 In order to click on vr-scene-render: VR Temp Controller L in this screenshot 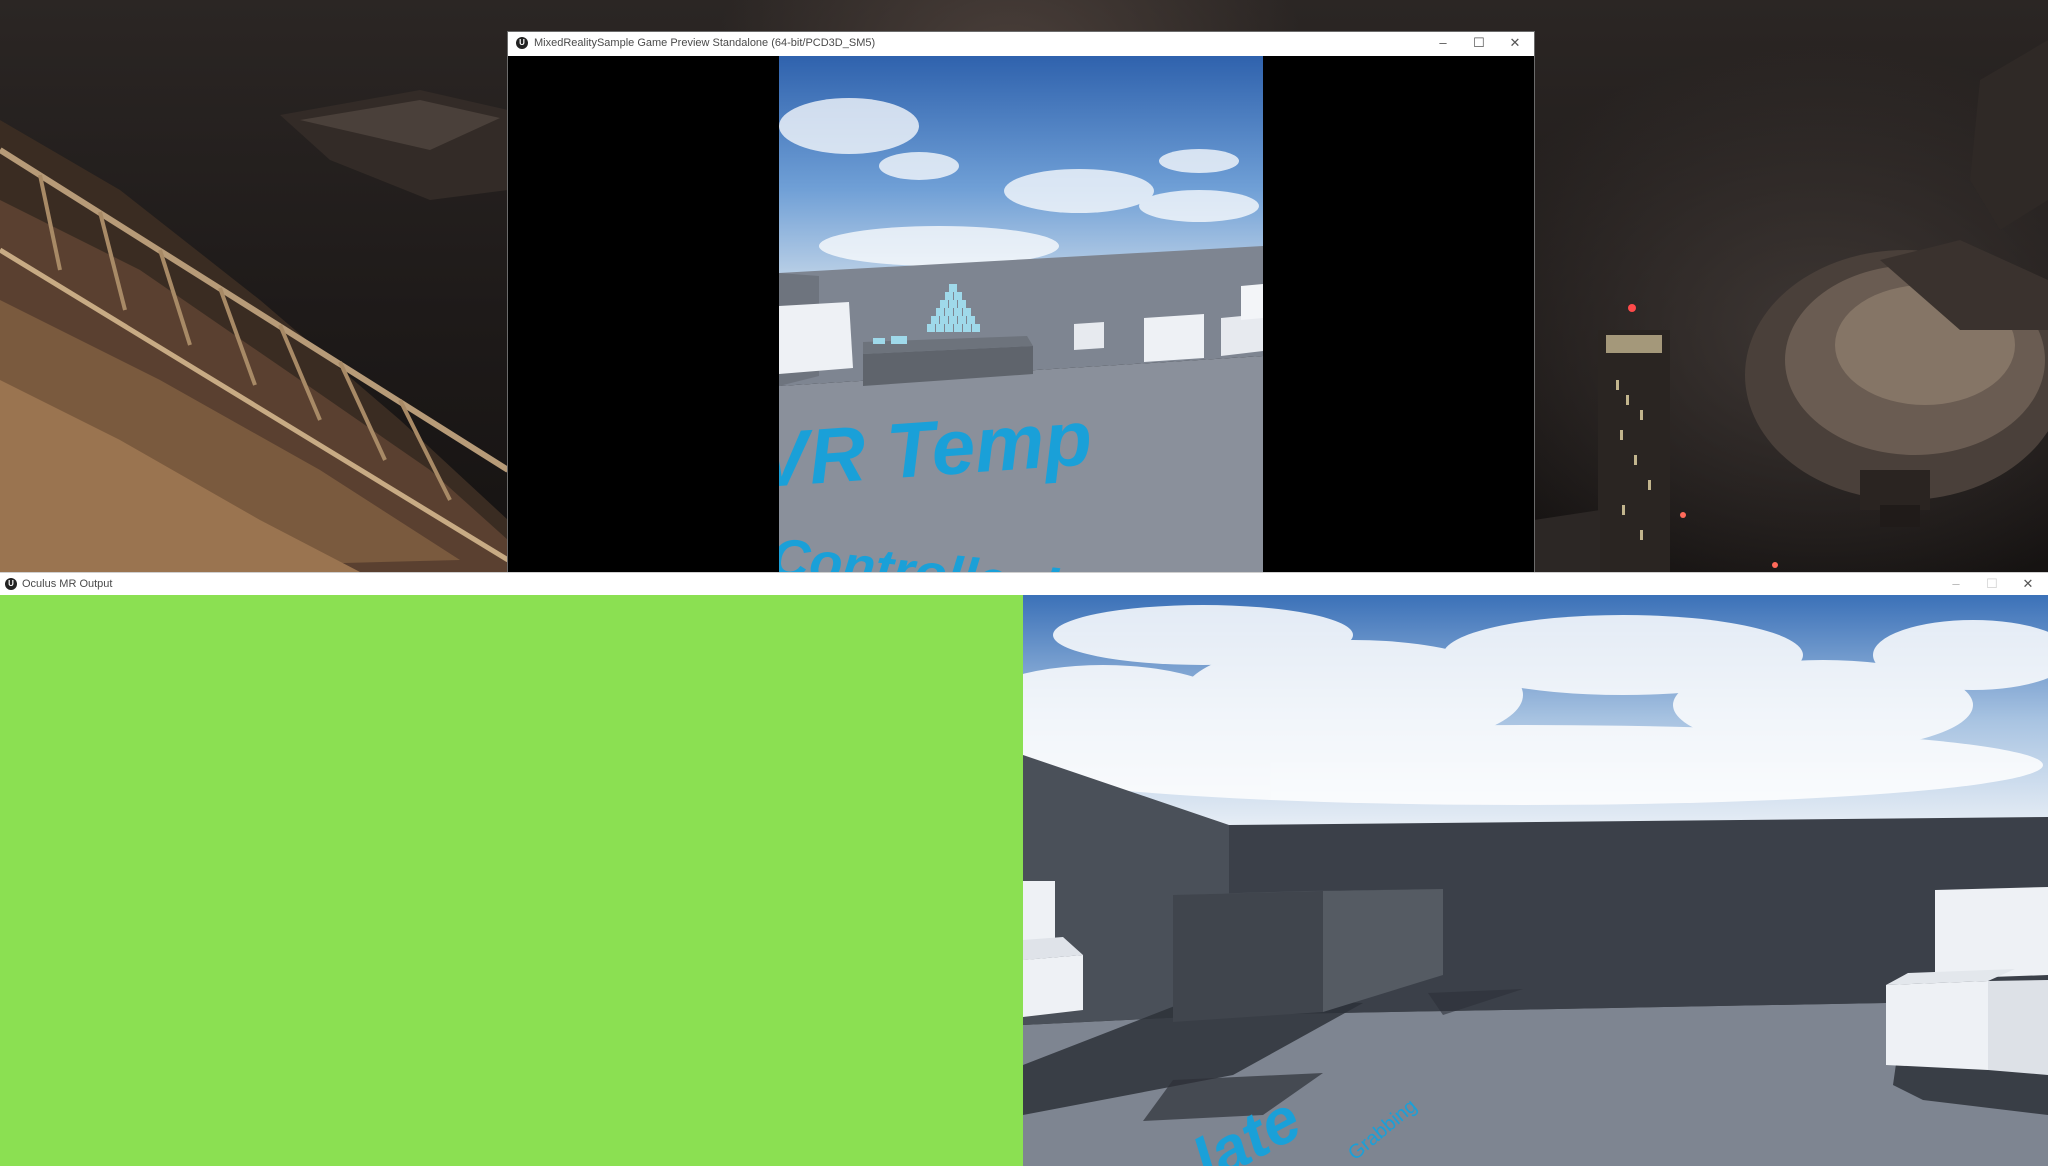, I will do `click(1021, 314)`.